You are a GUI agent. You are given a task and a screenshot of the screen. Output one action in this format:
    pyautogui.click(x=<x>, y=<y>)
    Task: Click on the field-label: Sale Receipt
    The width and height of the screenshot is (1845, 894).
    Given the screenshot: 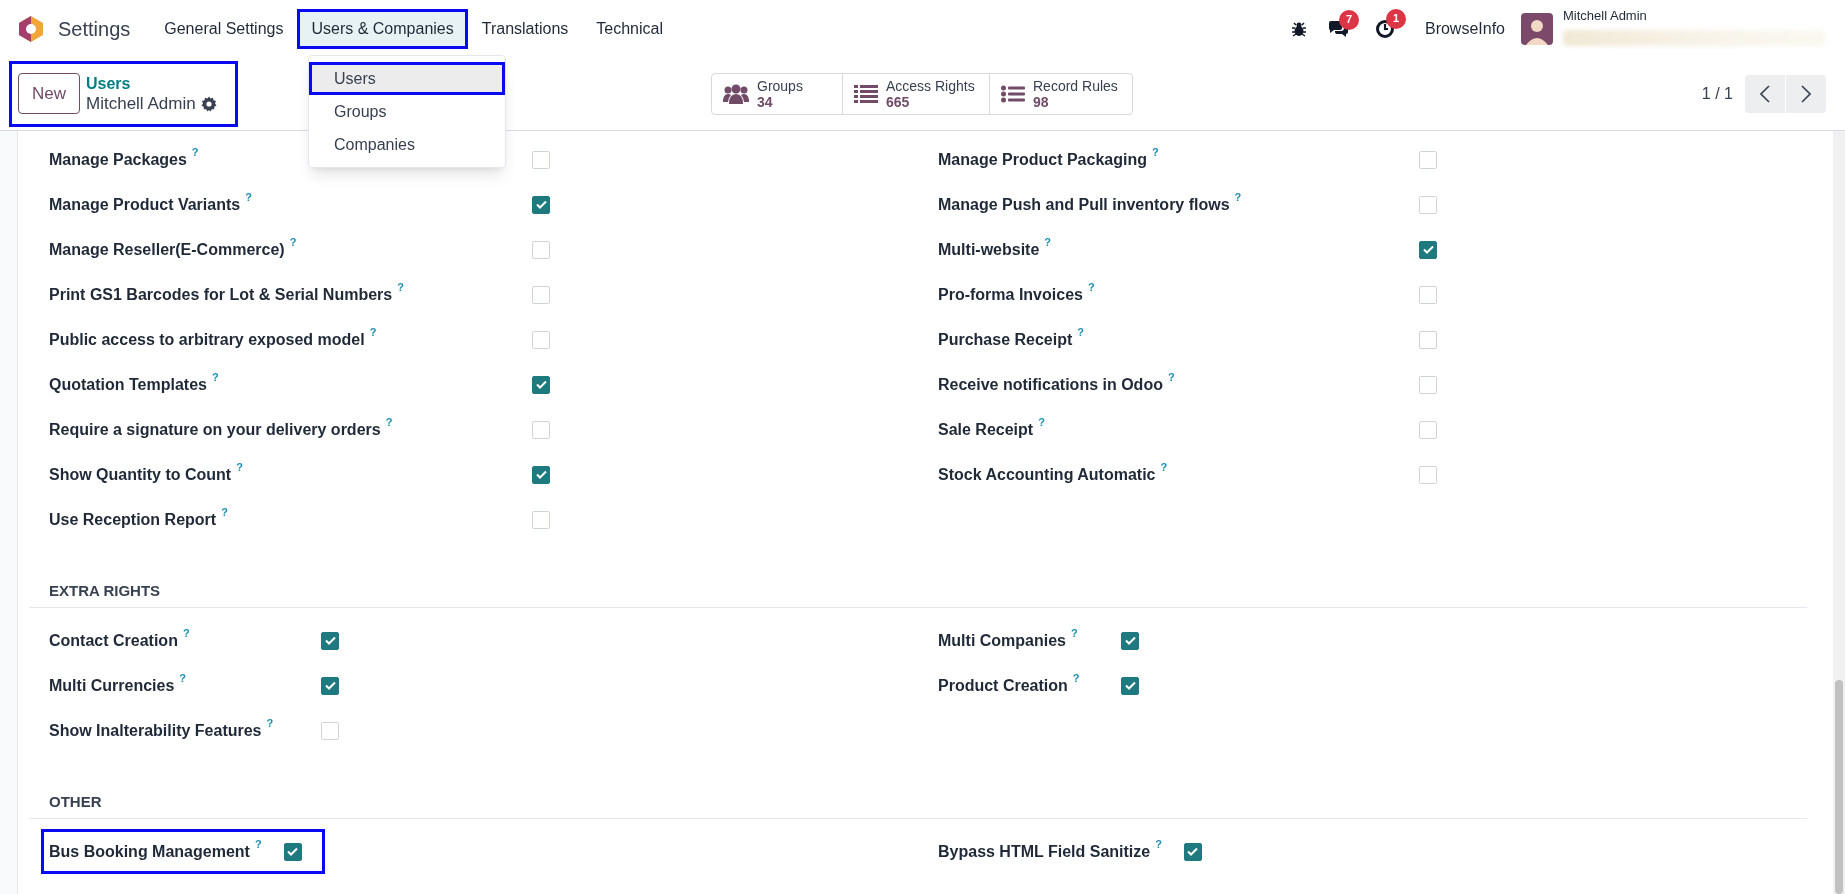 What is the action you would take?
    pyautogui.click(x=986, y=429)
    